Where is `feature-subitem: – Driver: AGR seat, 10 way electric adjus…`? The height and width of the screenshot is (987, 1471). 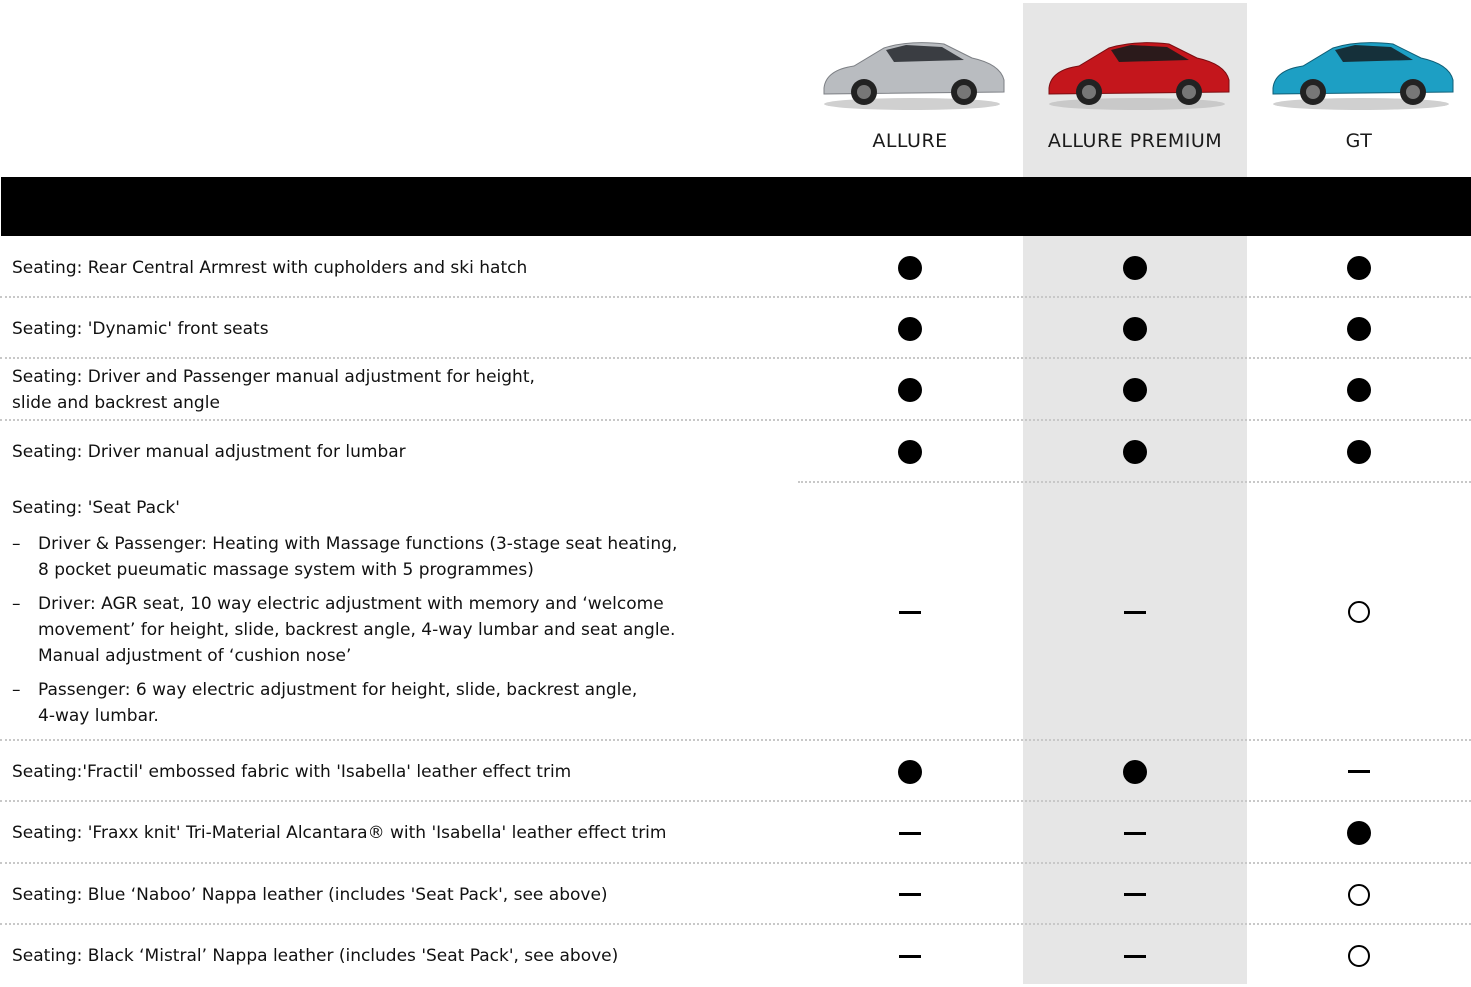 feature-subitem: – Driver: AGR seat, 10 way electric adjus… is located at coordinates (392, 630).